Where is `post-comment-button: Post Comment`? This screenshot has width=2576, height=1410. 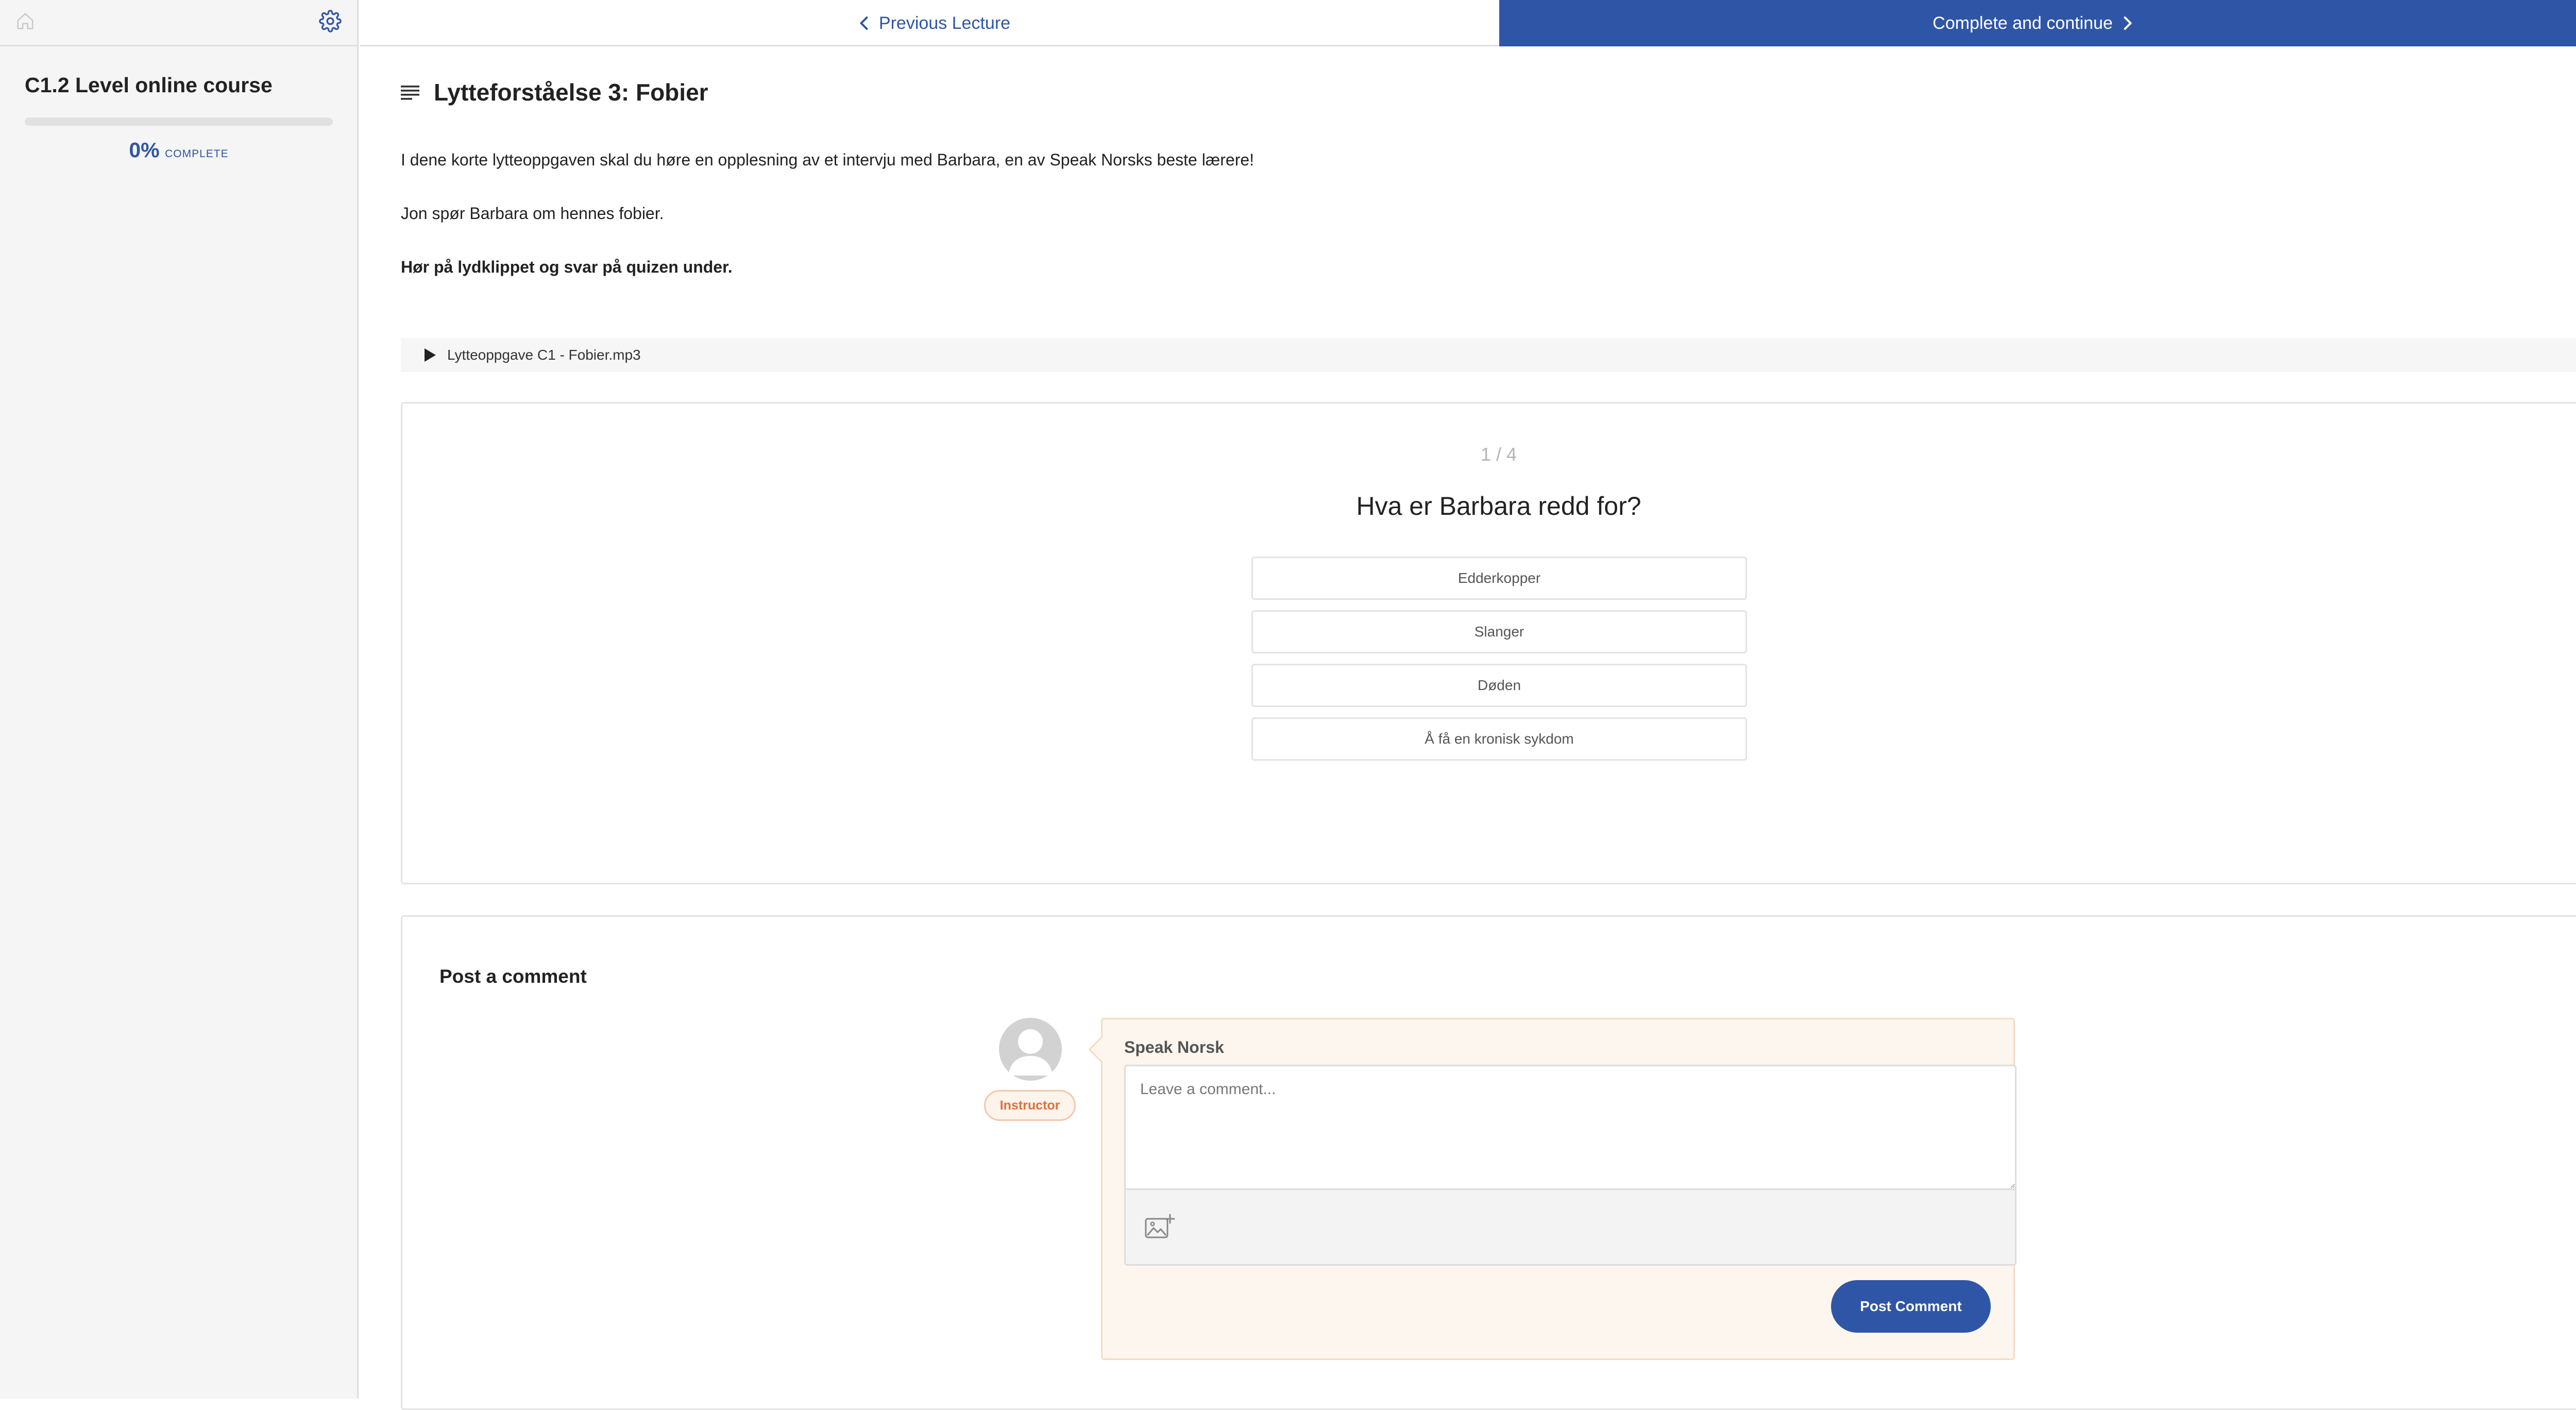
post-comment-button: Post Comment is located at coordinates (1911, 1306).